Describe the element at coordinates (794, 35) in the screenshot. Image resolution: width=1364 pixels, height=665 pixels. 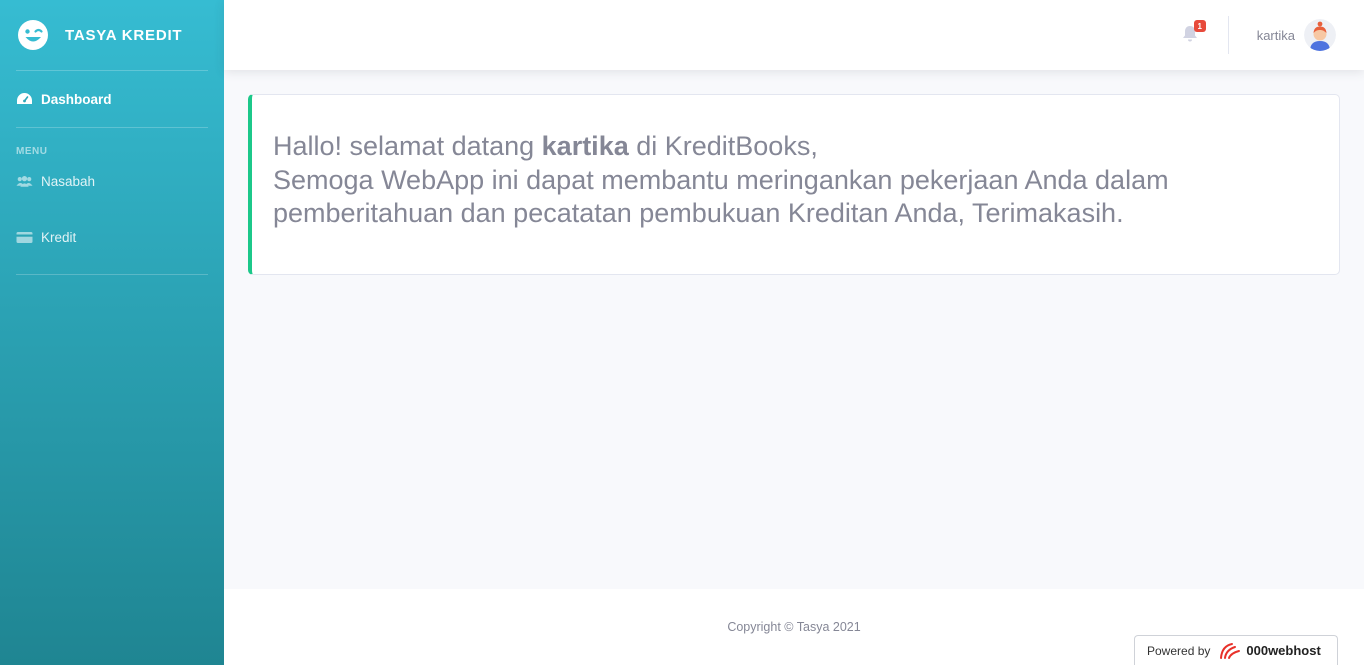
I see `topbar: 1 kartika` at that location.